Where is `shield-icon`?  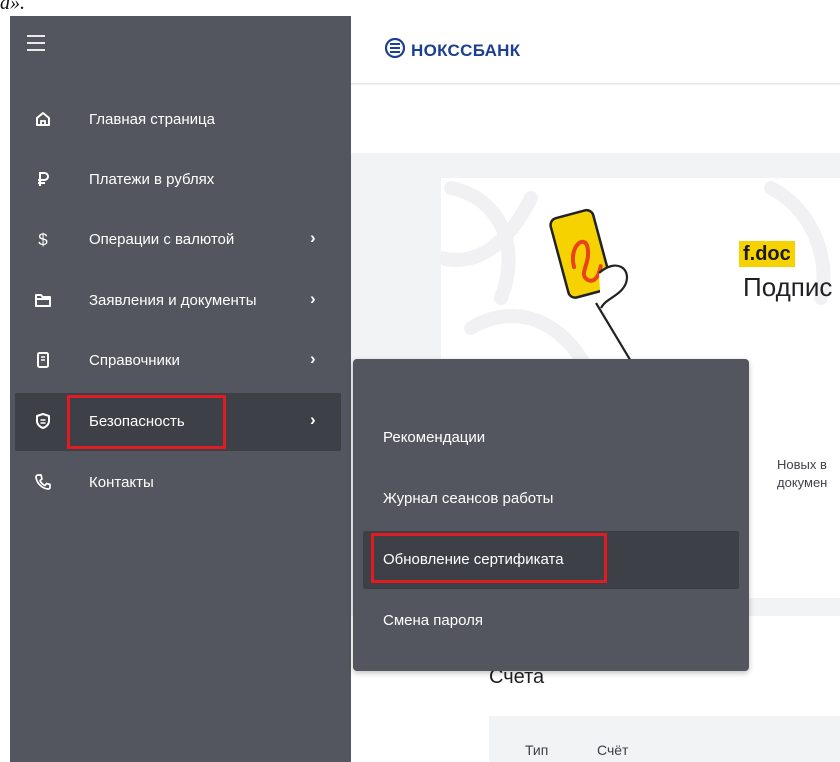
shield-icon is located at coordinates (43, 422).